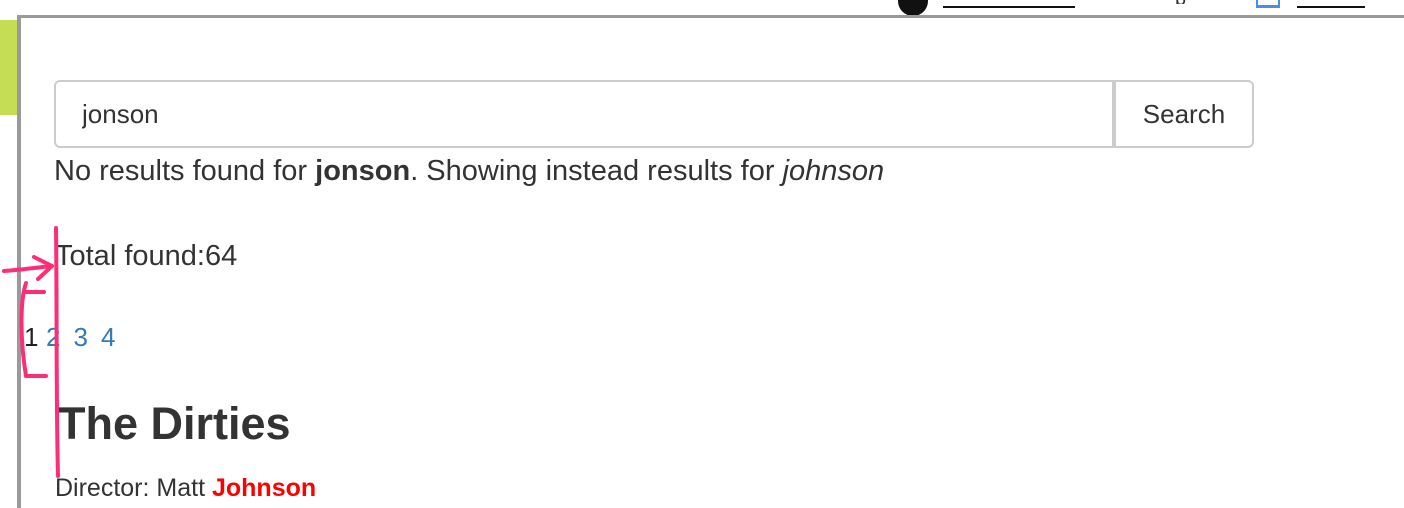 Image resolution: width=1404 pixels, height=508 pixels. Describe the element at coordinates (133, 488) in the screenshot. I see `director-label: Director: Matt` at that location.